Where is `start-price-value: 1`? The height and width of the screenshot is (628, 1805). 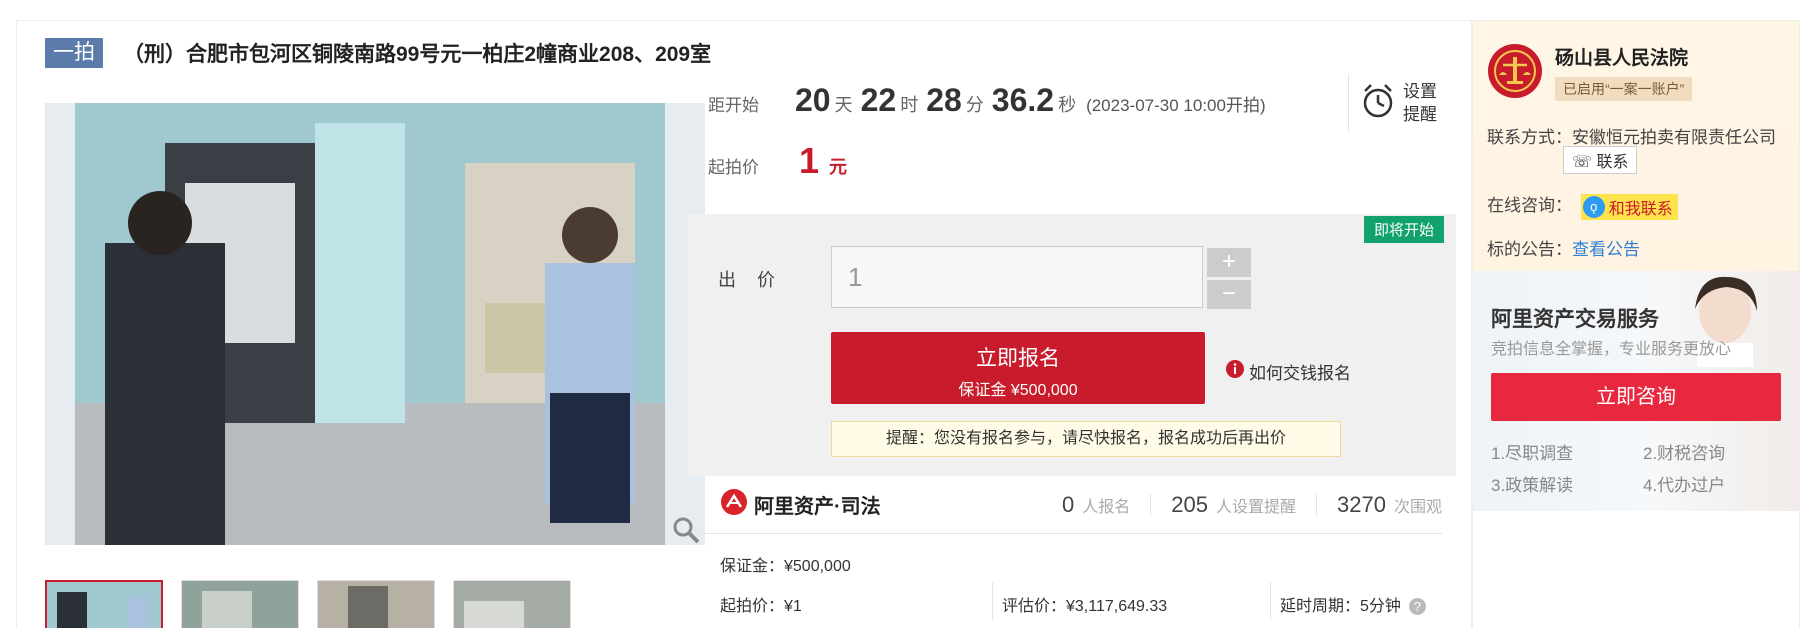 start-price-value: 1 is located at coordinates (809, 160).